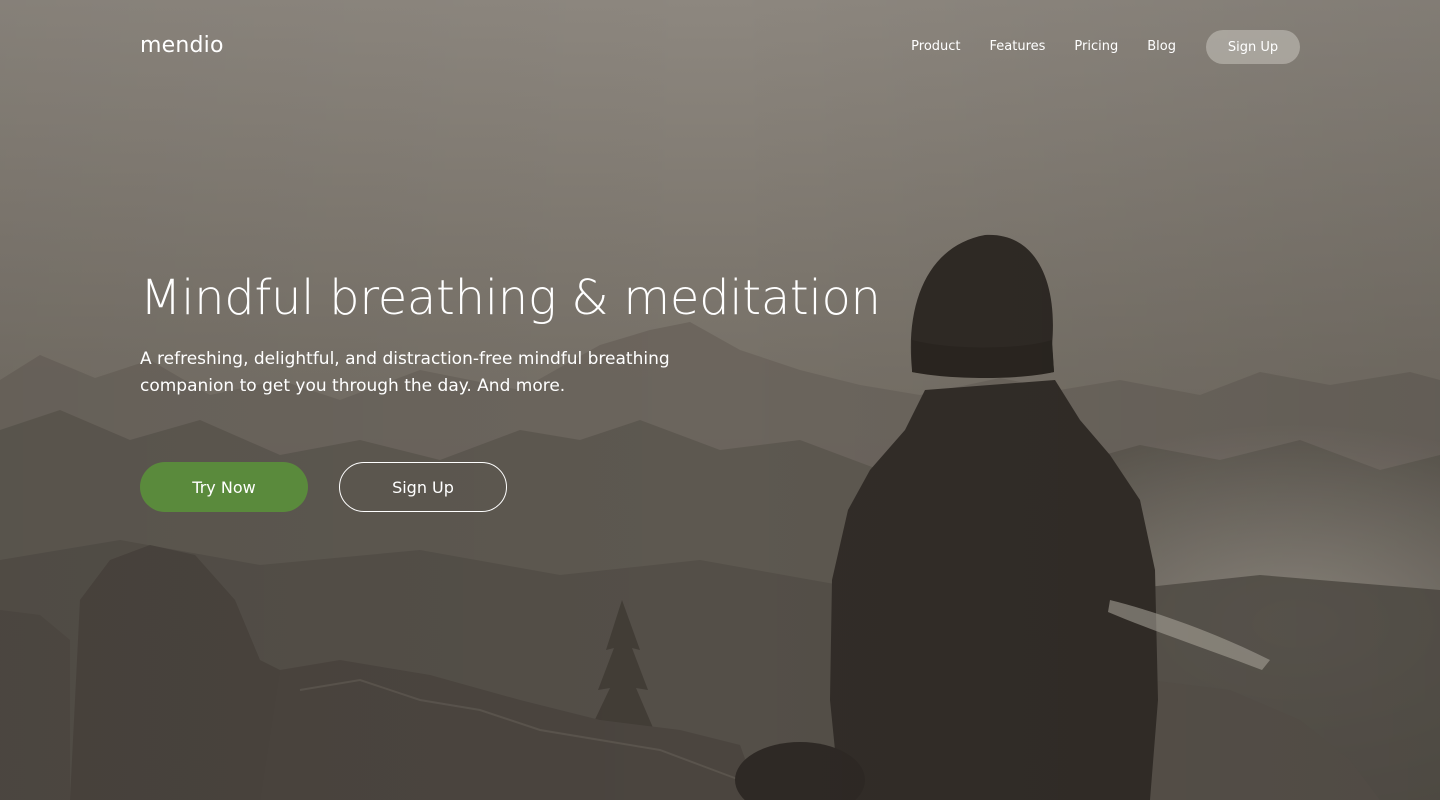 The width and height of the screenshot is (1440, 800). What do you see at coordinates (1096, 47) in the screenshot?
I see `nav-link-pricing: Pricing` at bounding box center [1096, 47].